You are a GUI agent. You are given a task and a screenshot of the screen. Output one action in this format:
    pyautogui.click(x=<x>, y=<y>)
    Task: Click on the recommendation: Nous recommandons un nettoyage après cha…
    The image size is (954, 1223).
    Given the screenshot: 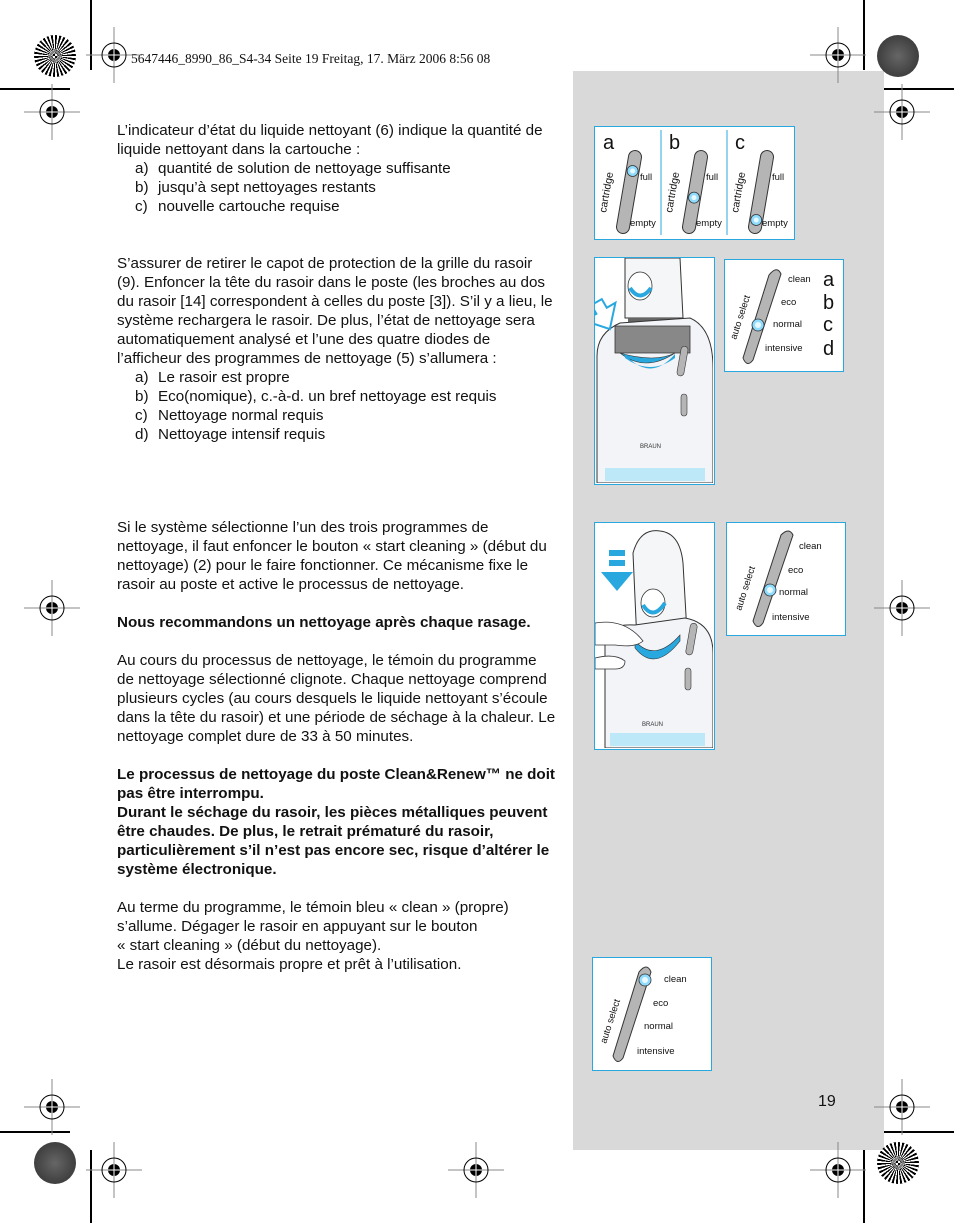 What is the action you would take?
    pyautogui.click(x=324, y=622)
    